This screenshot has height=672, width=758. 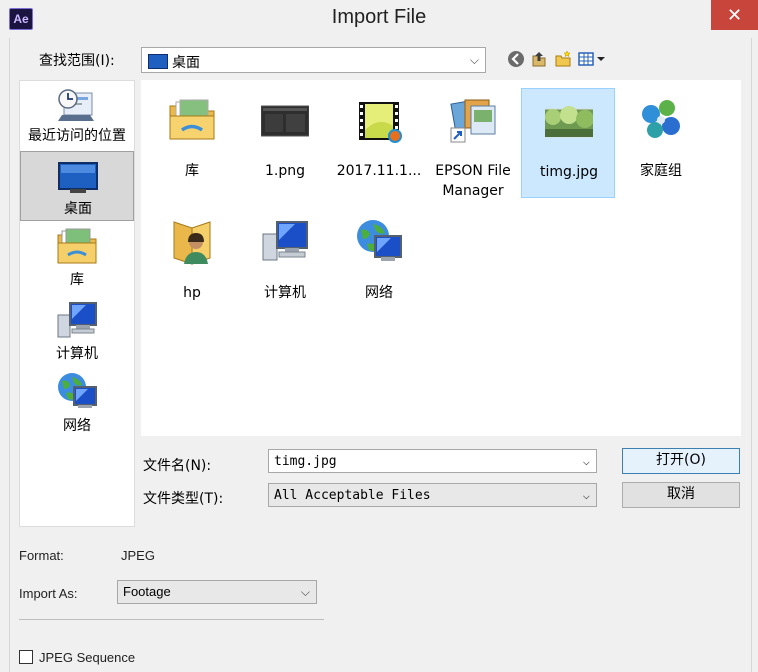 I want to click on format-value: JPEG, so click(x=138, y=555).